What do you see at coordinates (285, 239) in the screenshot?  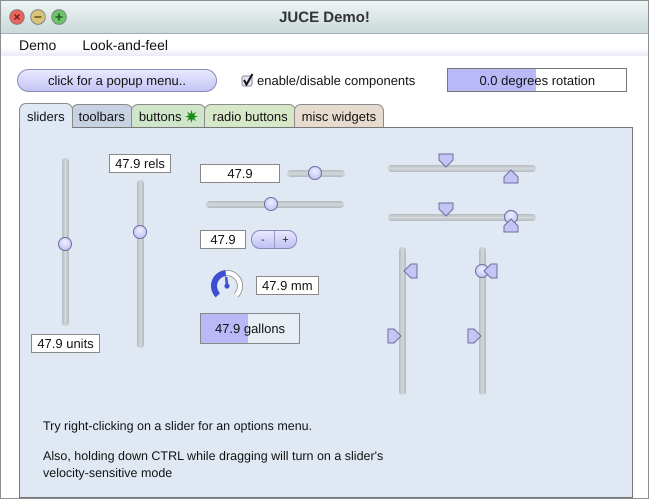 I see `increment-button: +` at bounding box center [285, 239].